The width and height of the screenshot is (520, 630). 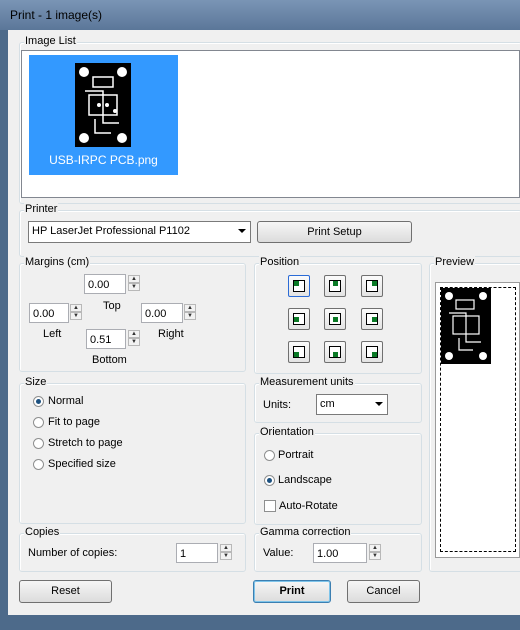 I want to click on size-specified-radio, so click(x=38, y=464).